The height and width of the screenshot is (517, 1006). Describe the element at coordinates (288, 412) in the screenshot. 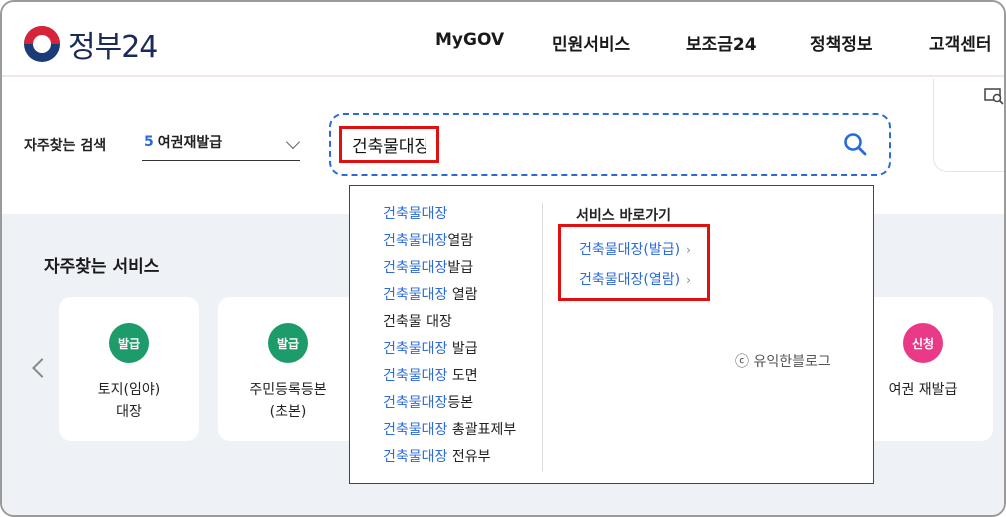

I see `card-label-line2: (초본)` at that location.